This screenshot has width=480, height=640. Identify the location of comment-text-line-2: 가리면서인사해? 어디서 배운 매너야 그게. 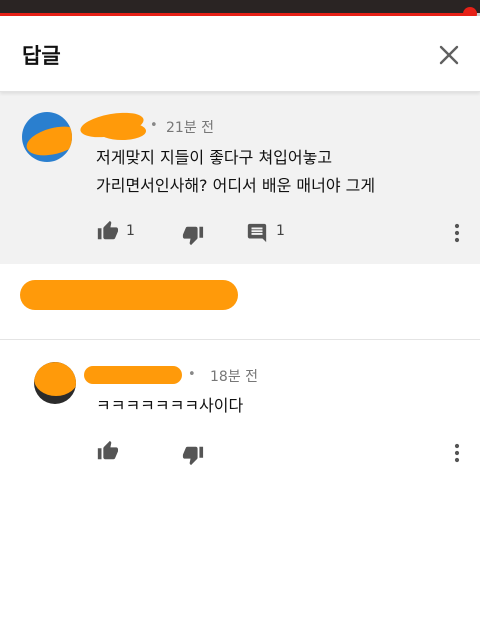
(236, 185).